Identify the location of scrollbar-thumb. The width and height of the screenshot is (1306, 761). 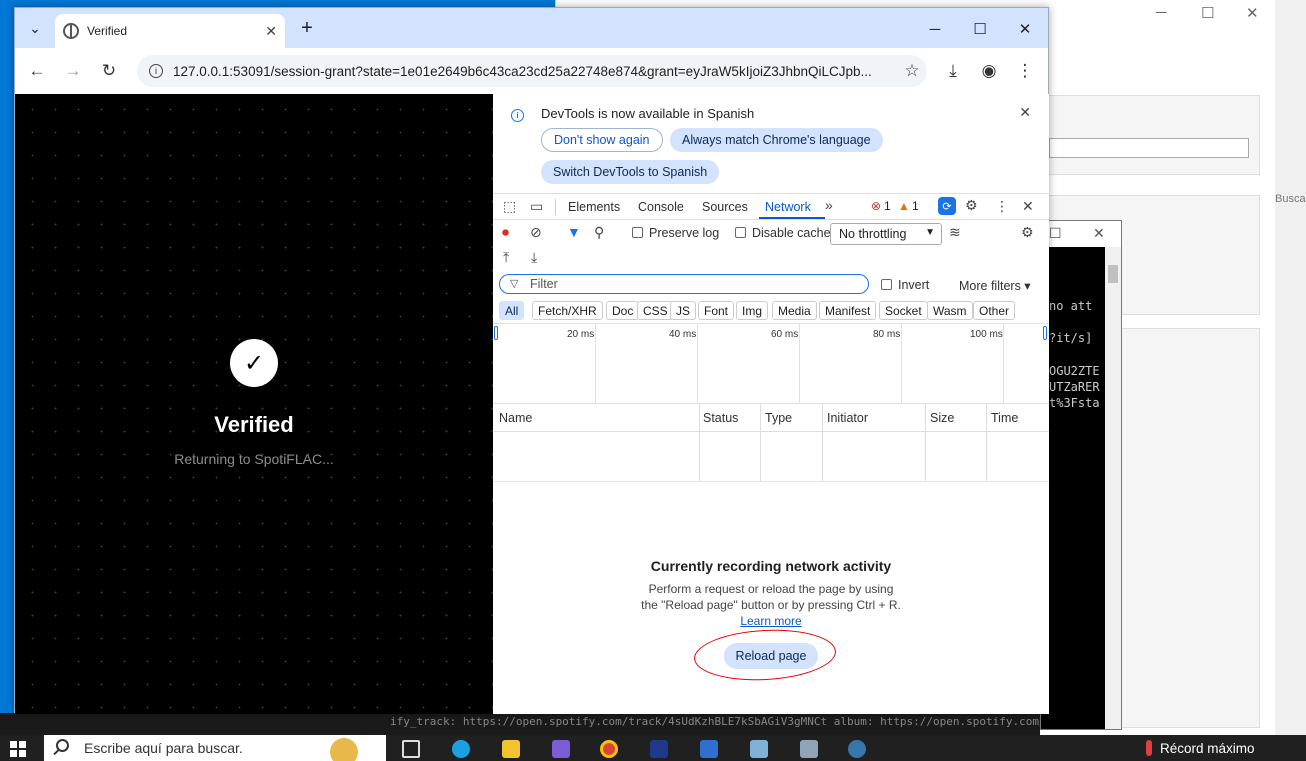
(1113, 274).